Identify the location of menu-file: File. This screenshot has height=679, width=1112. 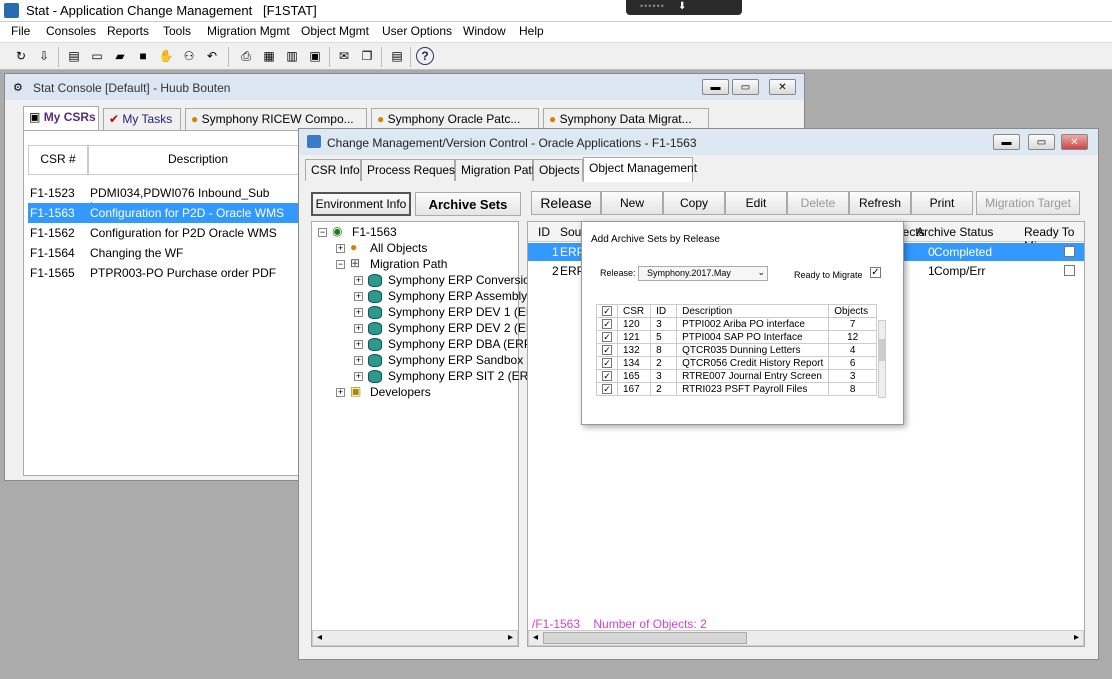
(20, 31).